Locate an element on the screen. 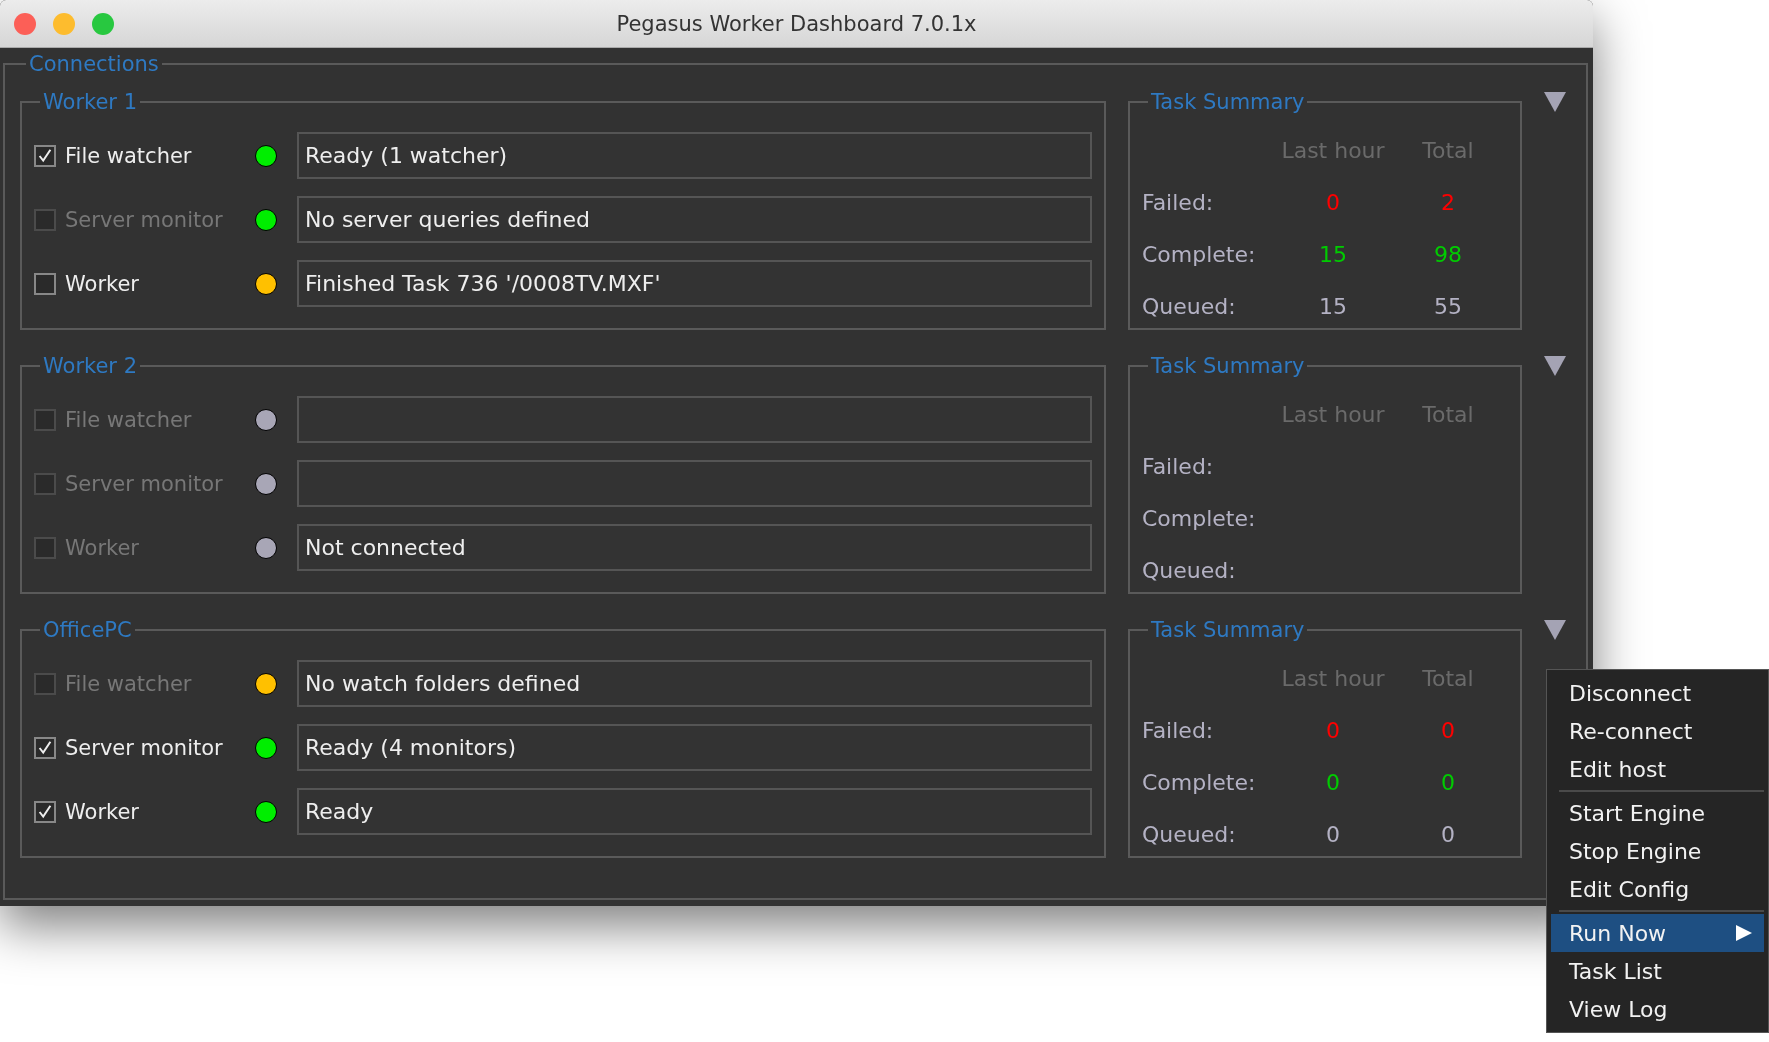 This screenshot has height=1042, width=1769. maximize-icon is located at coordinates (103, 24).